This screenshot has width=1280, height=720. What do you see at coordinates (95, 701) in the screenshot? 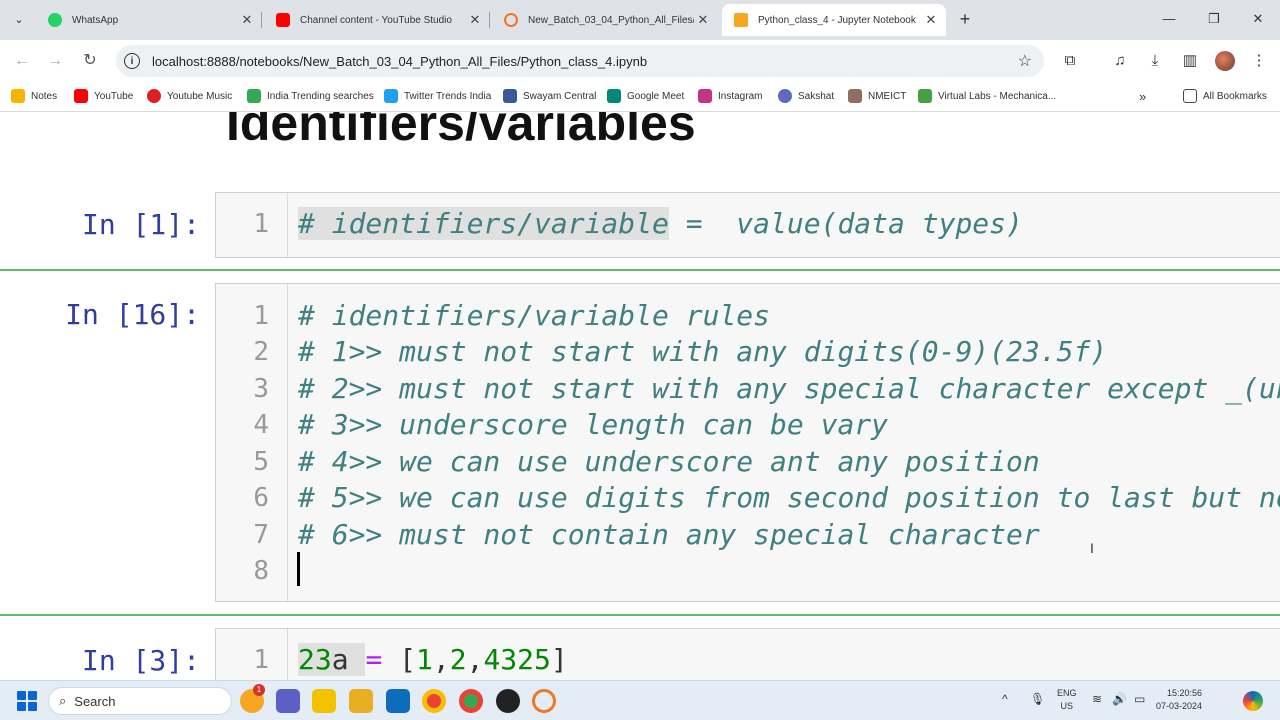
I see `search-label: Search` at bounding box center [95, 701].